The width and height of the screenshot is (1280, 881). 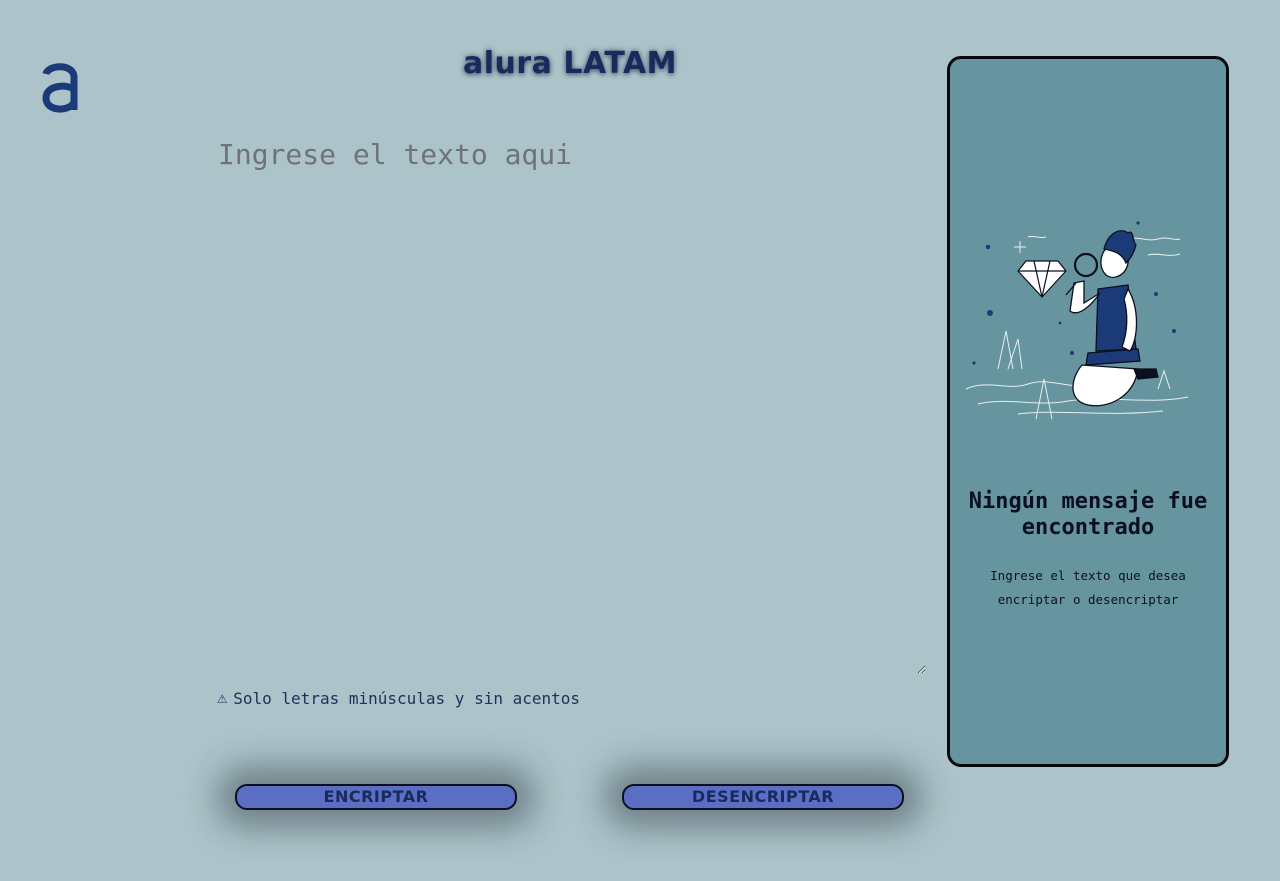 I want to click on decrypt-button: DESENCRIPTAR, so click(x=763, y=797).